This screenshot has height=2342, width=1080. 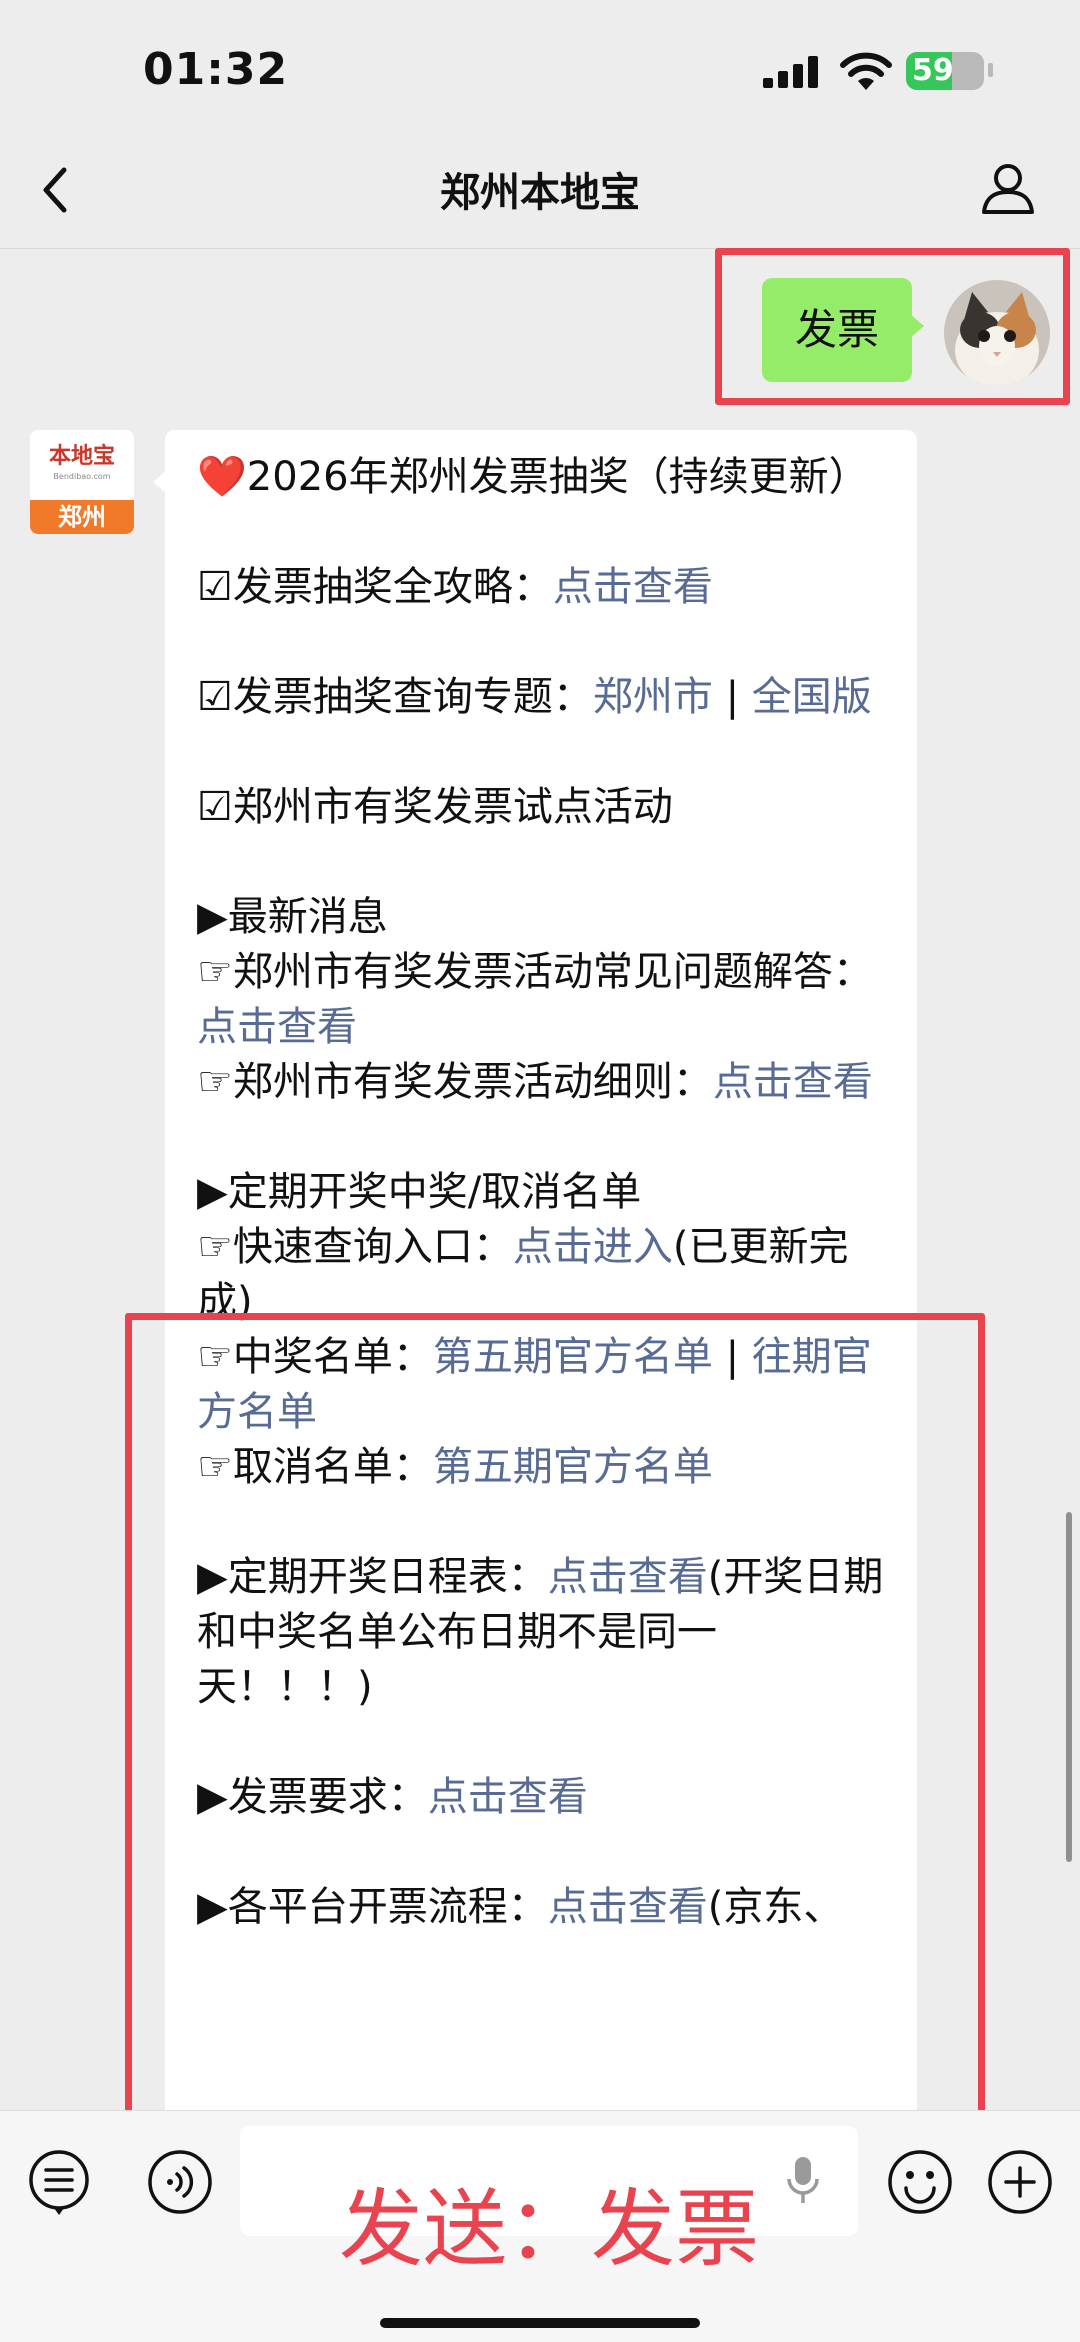 What do you see at coordinates (920, 2182) in the screenshot?
I see `emoji-icon` at bounding box center [920, 2182].